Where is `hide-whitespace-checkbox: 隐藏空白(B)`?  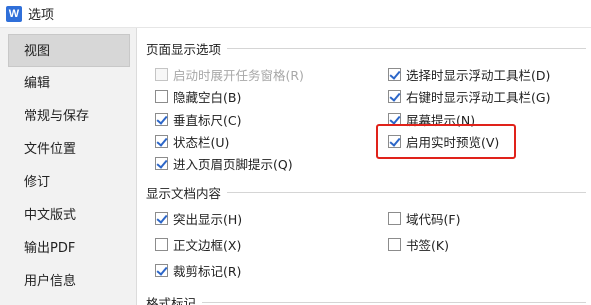 hide-whitespace-checkbox: 隐藏空白(B) is located at coordinates (198, 96).